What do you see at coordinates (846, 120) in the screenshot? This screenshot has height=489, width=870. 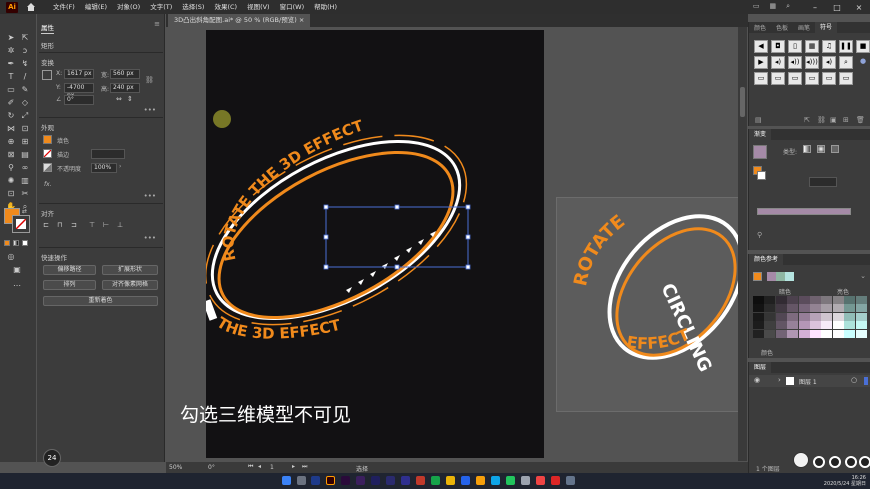 I see `new-symbol-icon: ⊞` at bounding box center [846, 120].